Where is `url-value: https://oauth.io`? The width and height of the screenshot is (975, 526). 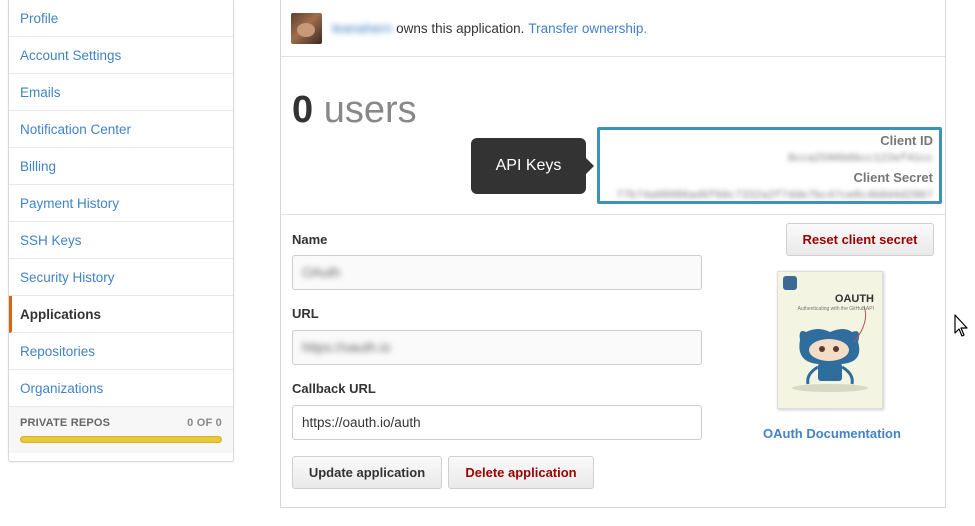 url-value: https://oauth.io is located at coordinates (346, 347).